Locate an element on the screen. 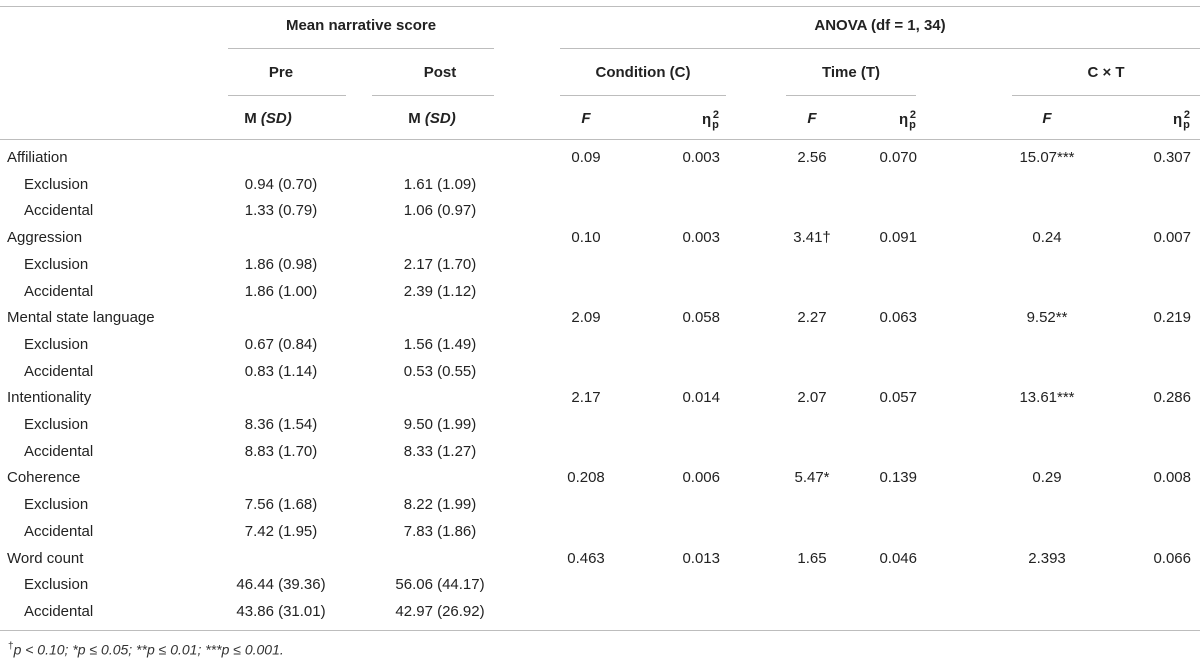 The height and width of the screenshot is (665, 1200). cell-xf: 0.24 is located at coordinates (1047, 237).